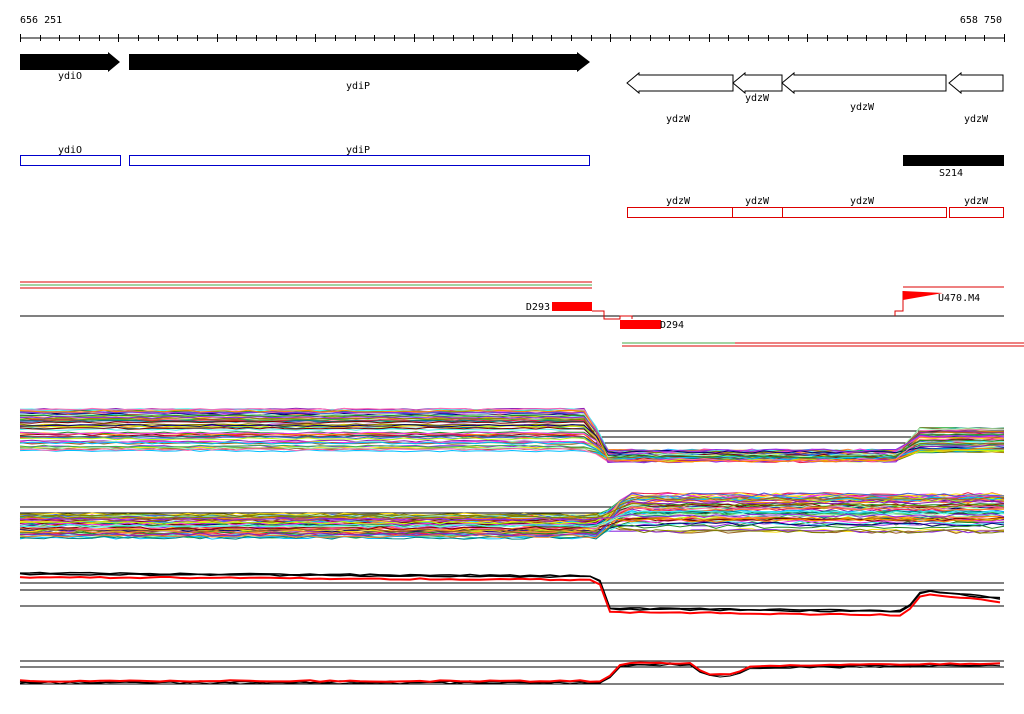 This screenshot has width=1024, height=714. I want to click on gene-arrow-ydio, so click(70, 62).